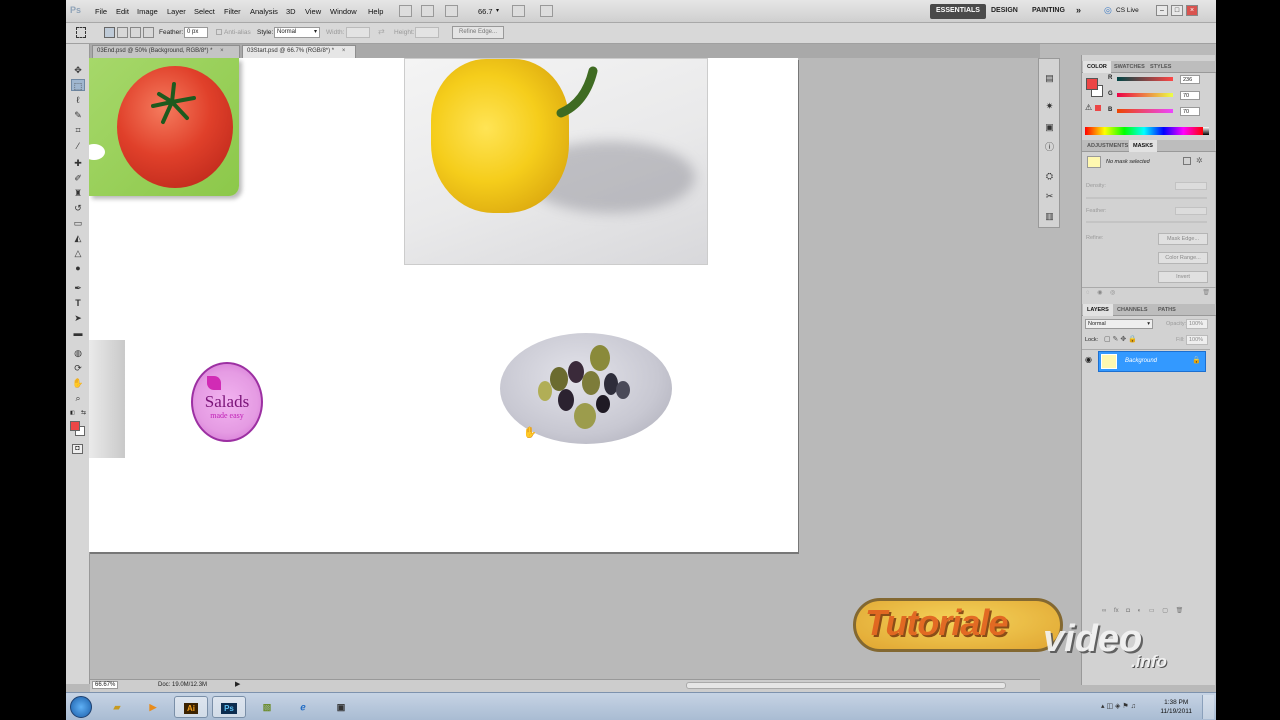 This screenshot has height=720, width=1280. Describe the element at coordinates (78, 368) in the screenshot. I see `3d-orbit-tool-icon: ⟳` at that location.